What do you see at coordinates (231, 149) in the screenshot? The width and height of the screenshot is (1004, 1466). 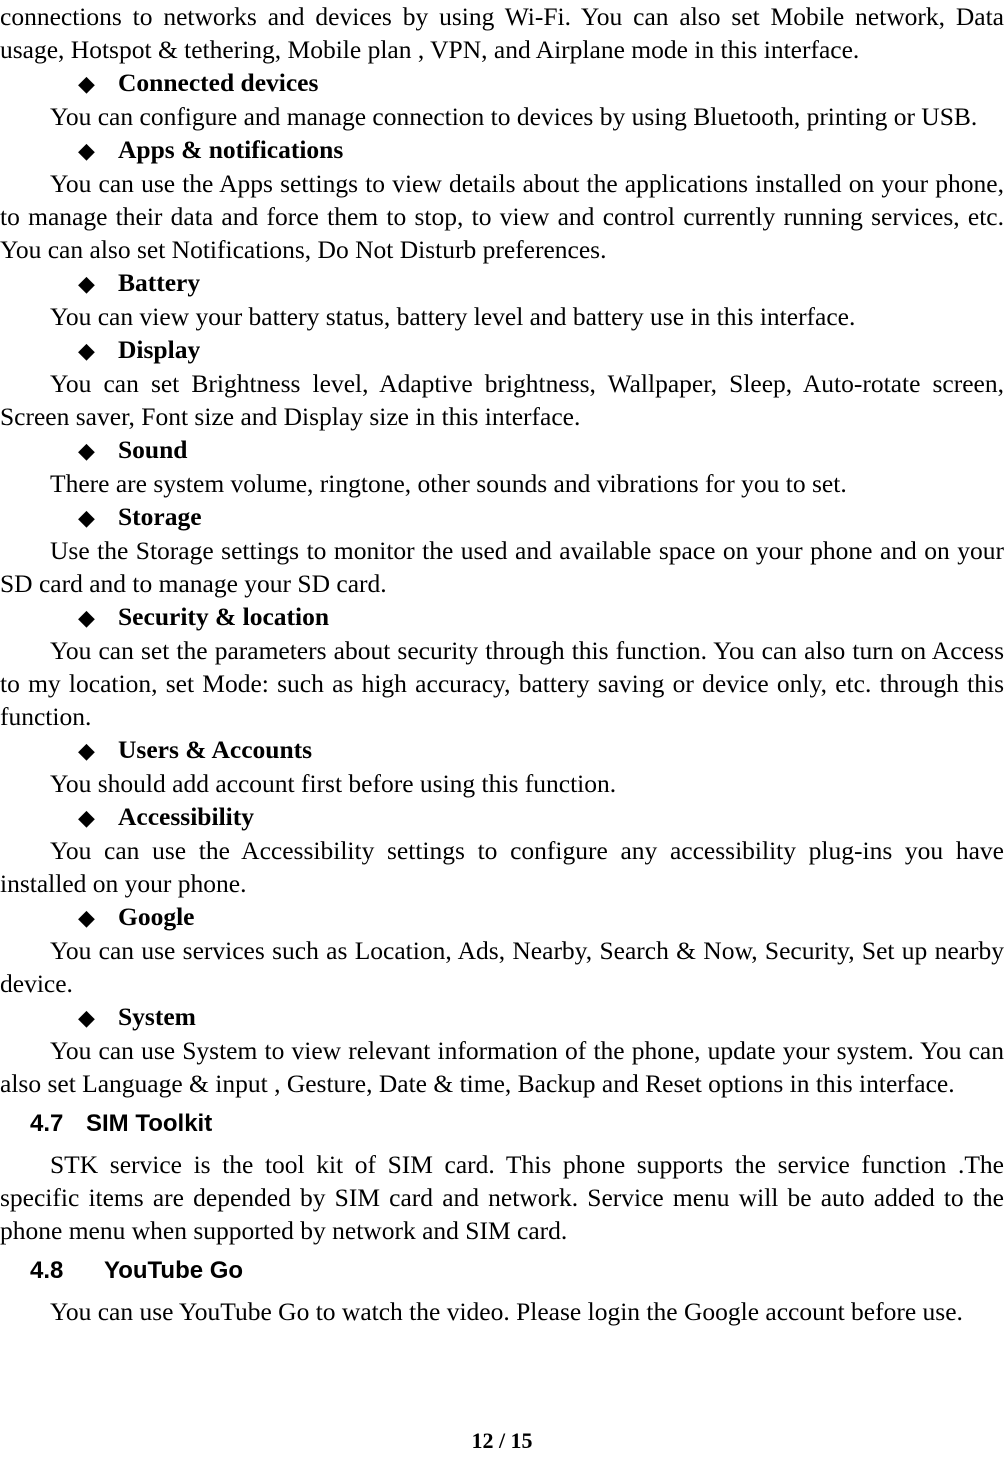 I see `subheading-label: Apps & notifications` at bounding box center [231, 149].